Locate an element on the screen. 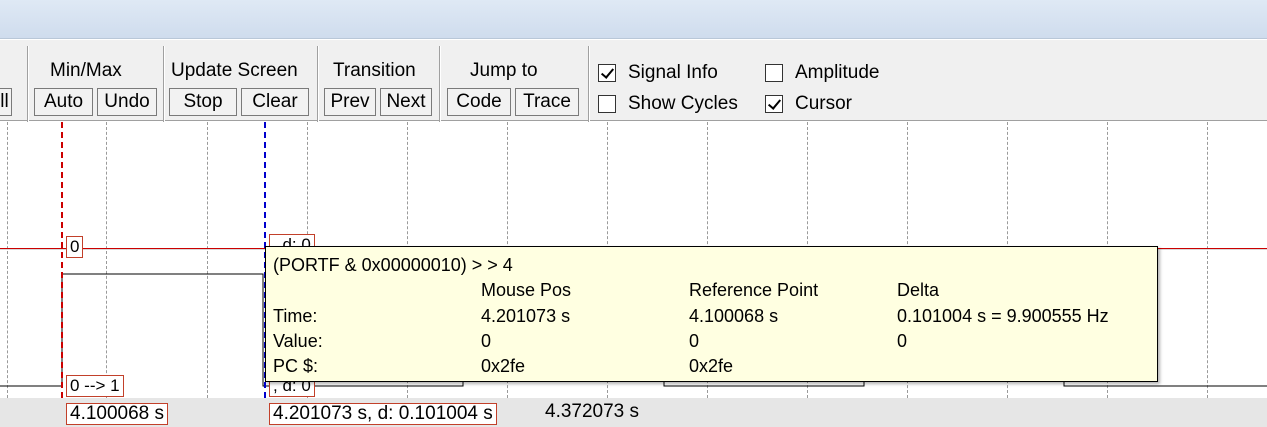 The width and height of the screenshot is (1267, 427). prev-transition-button: Prev is located at coordinates (350, 102).